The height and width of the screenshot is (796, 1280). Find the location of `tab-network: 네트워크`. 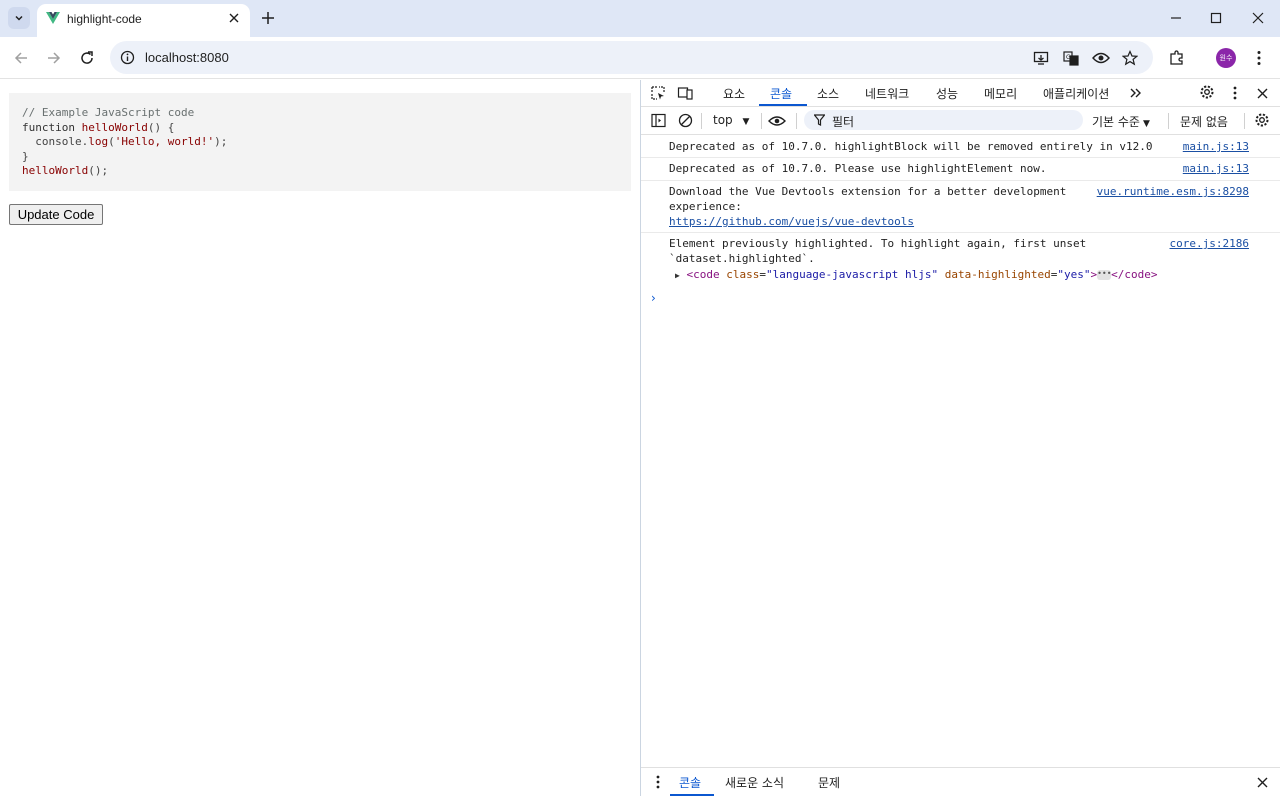

tab-network: 네트워크 is located at coordinates (887, 93).